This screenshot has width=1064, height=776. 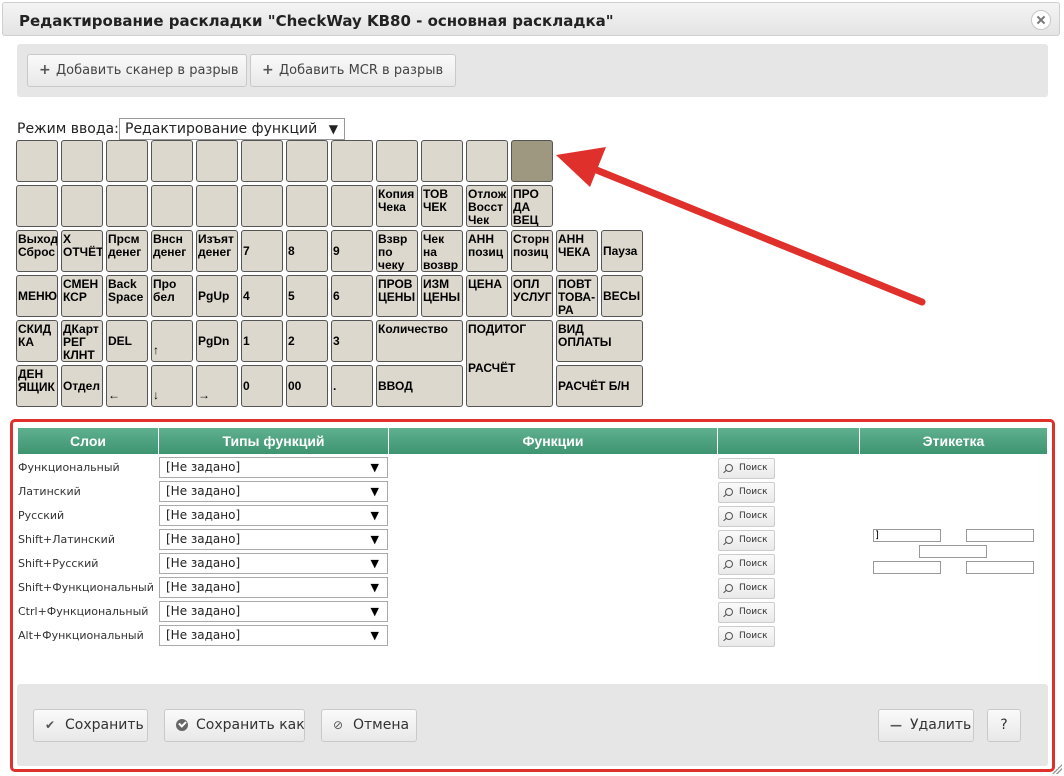 I want to click on keyboard-key: 0, so click(x=262, y=386).